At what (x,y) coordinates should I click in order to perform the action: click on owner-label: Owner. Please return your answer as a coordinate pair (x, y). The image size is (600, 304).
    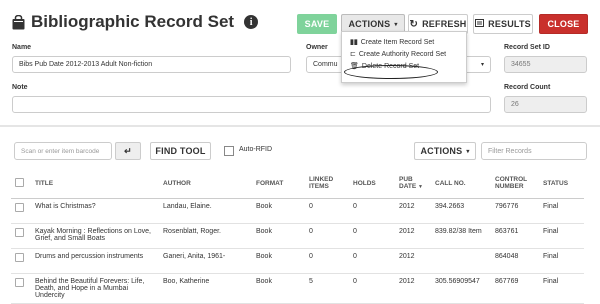
    Looking at the image, I should click on (317, 47).